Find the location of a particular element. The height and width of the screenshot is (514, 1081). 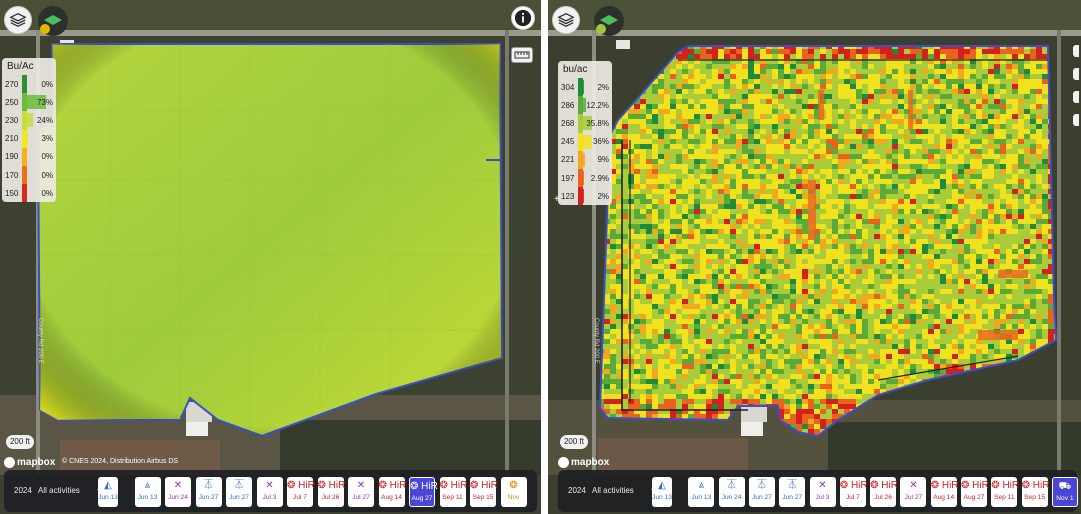

legend-row: 304 2% is located at coordinates (585, 87).